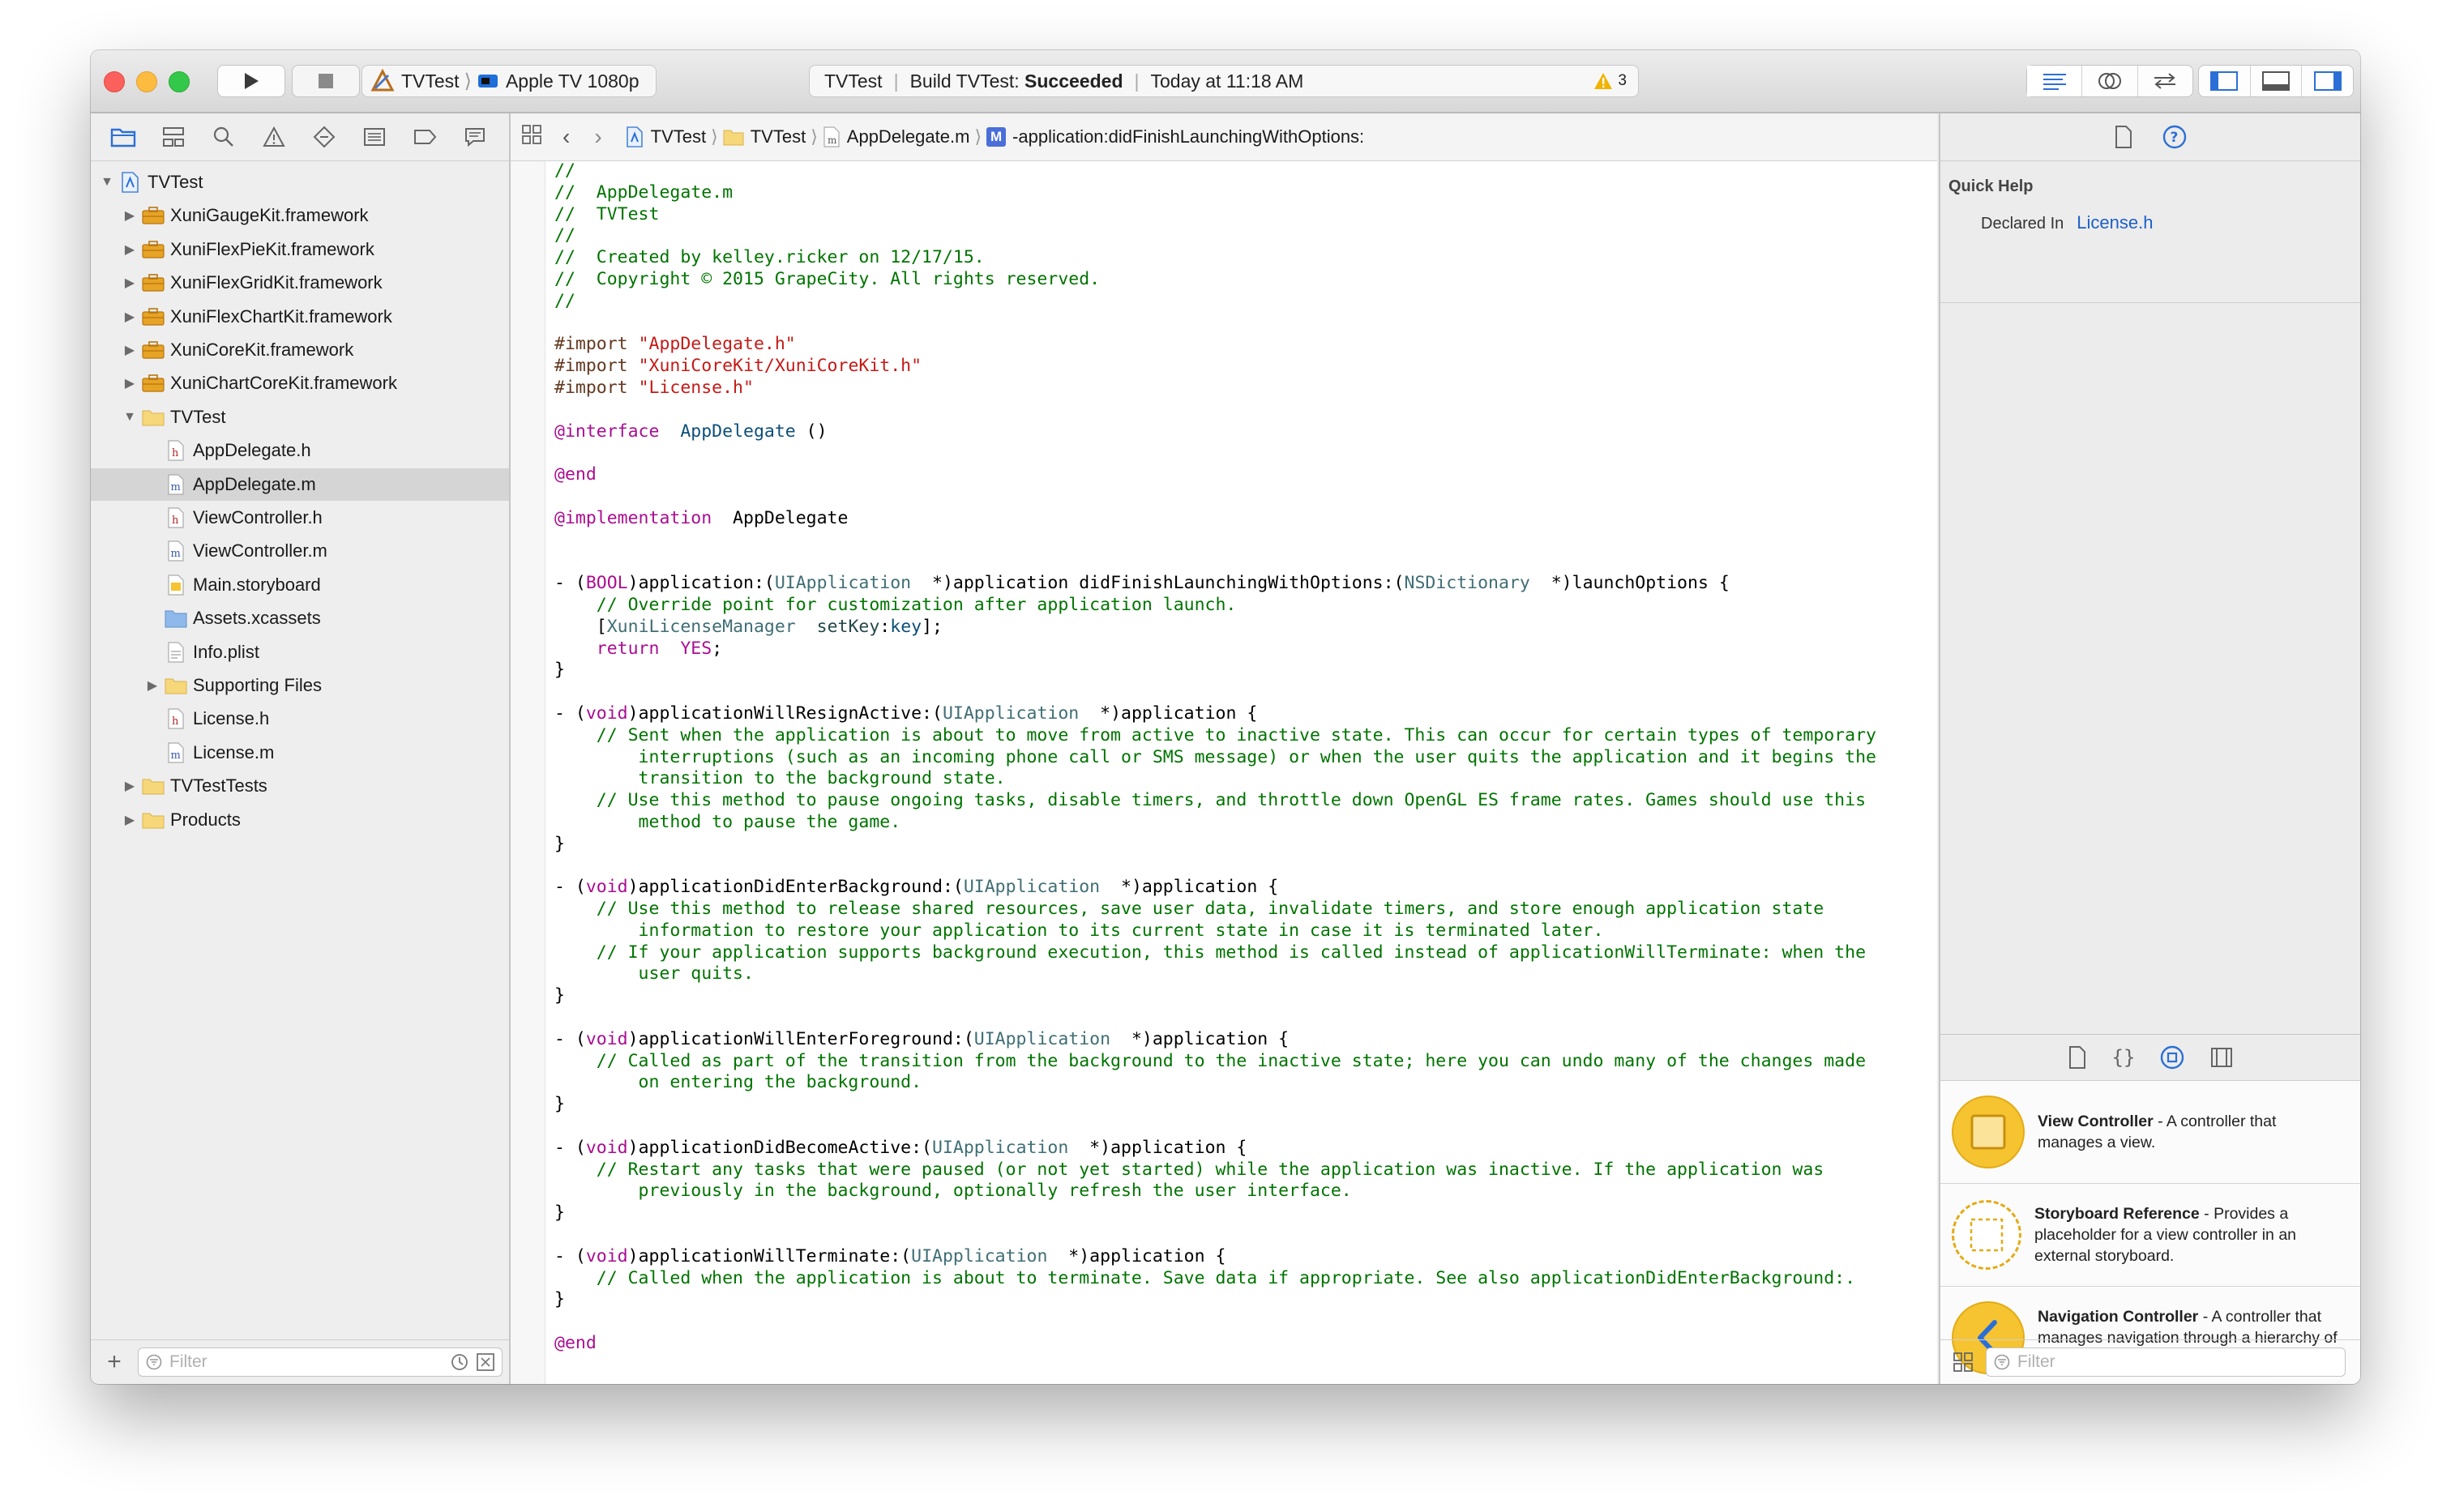  What do you see at coordinates (2221, 1057) in the screenshot?
I see `media-library-icon` at bounding box center [2221, 1057].